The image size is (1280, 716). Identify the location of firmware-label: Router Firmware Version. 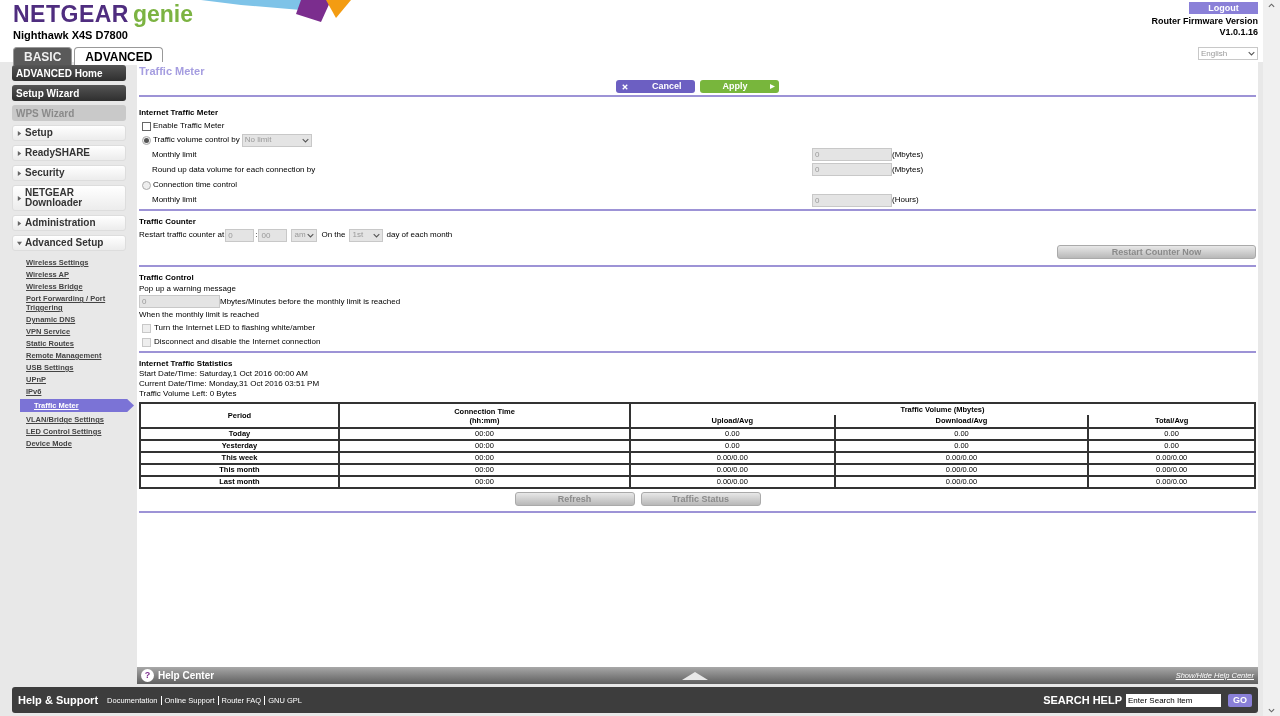
(1204, 21).